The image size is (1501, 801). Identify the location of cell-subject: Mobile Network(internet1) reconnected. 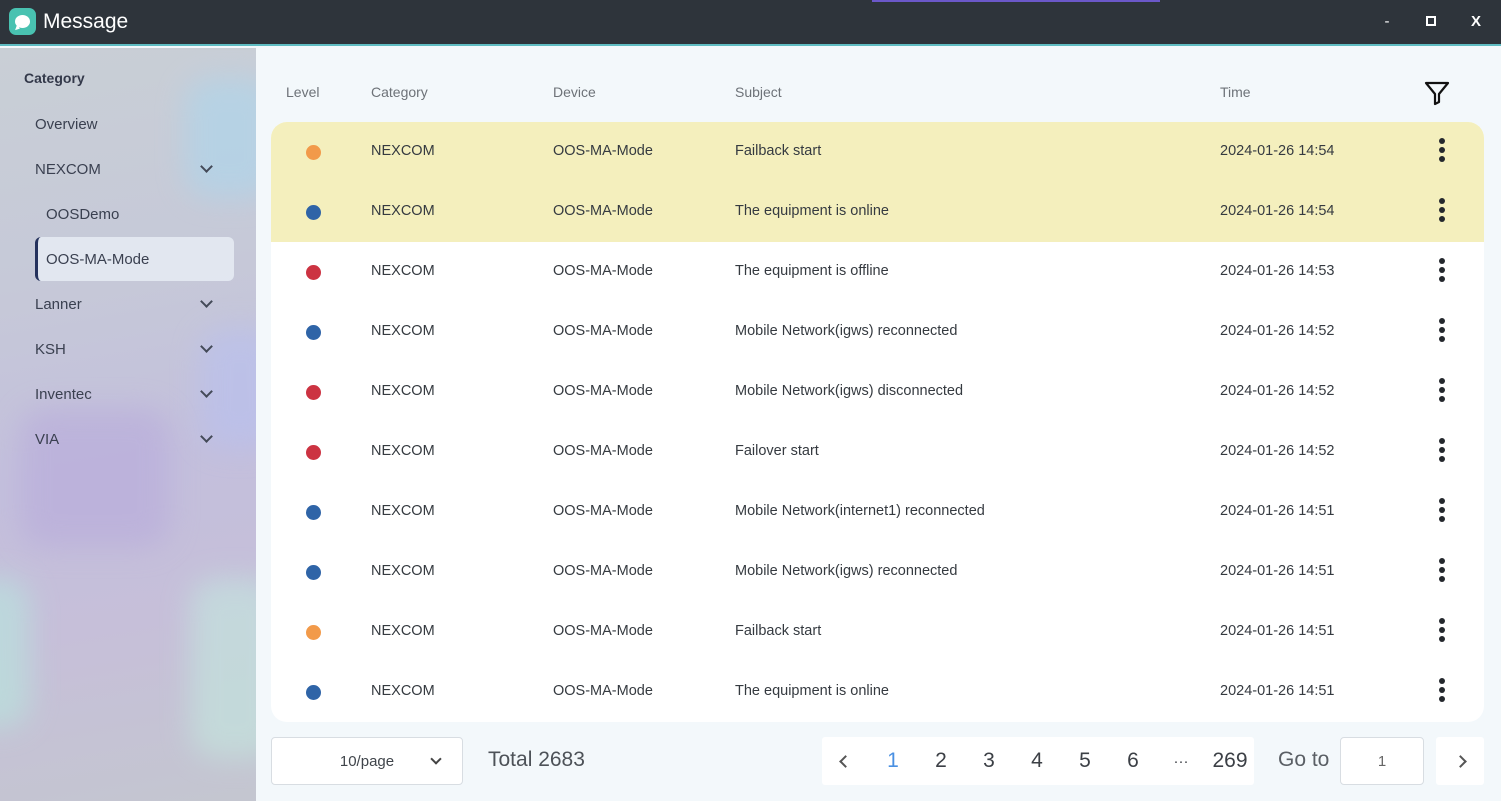
(860, 511).